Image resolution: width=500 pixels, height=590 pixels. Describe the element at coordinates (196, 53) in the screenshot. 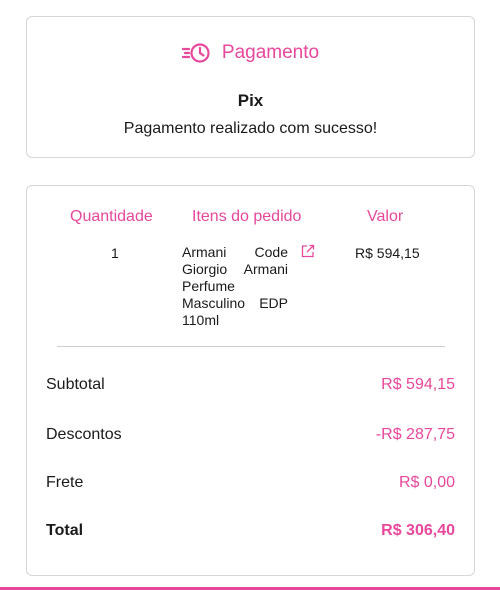

I see `fast-clock-icon` at that location.